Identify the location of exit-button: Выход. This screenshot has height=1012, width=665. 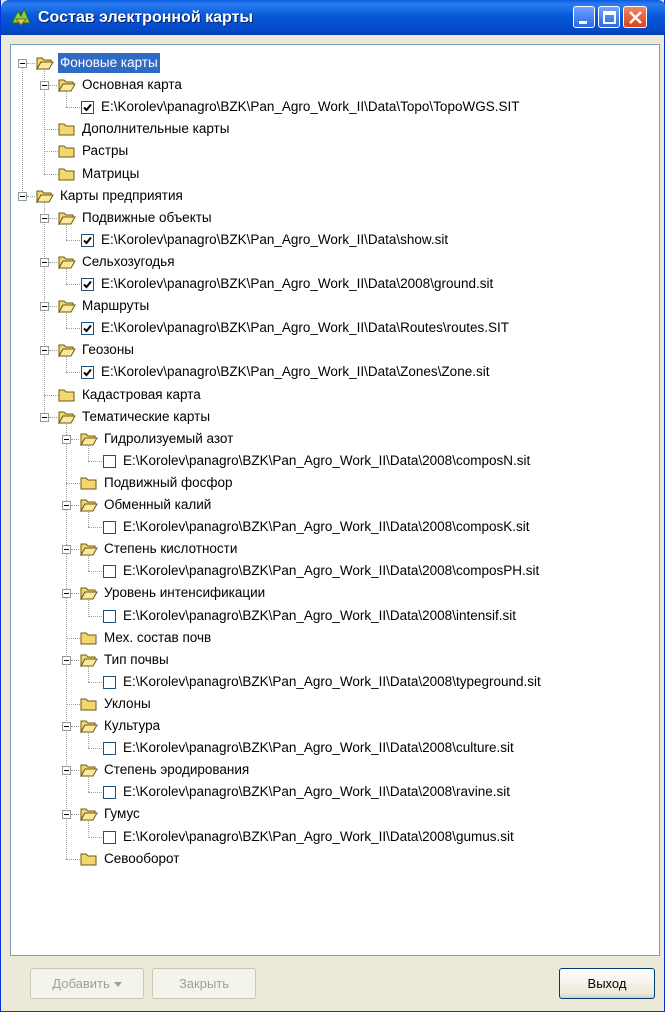
(607, 983).